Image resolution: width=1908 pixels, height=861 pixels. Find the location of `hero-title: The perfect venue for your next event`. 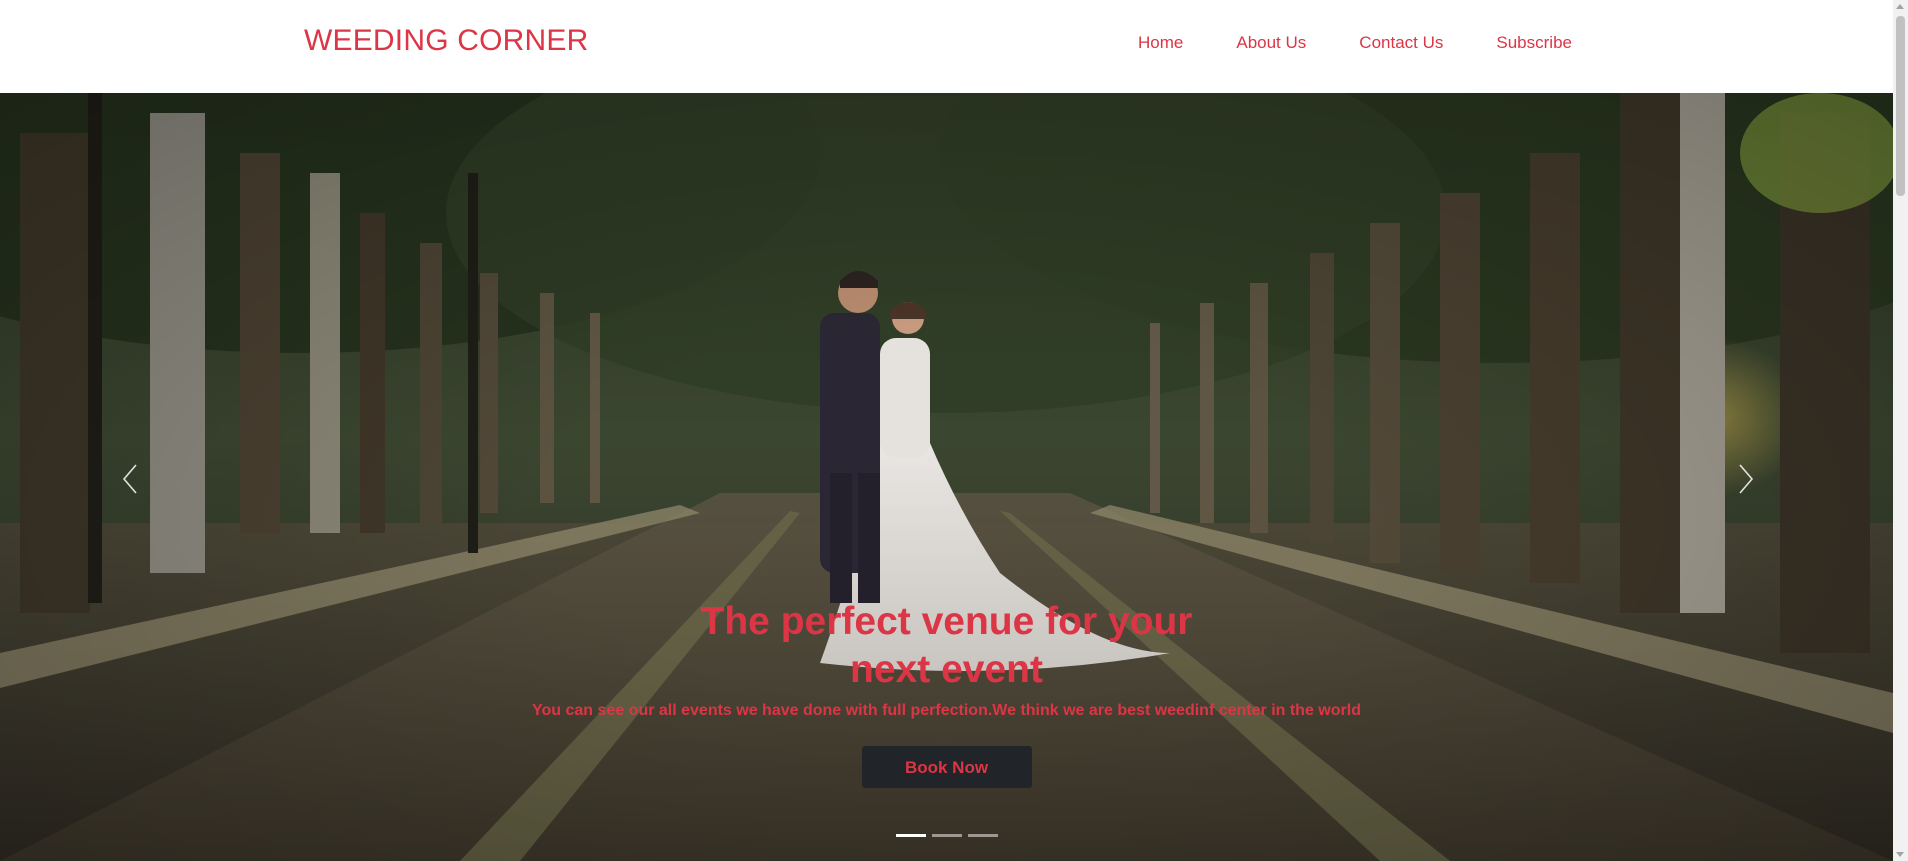

hero-title: The perfect venue for your next event is located at coordinates (946, 645).